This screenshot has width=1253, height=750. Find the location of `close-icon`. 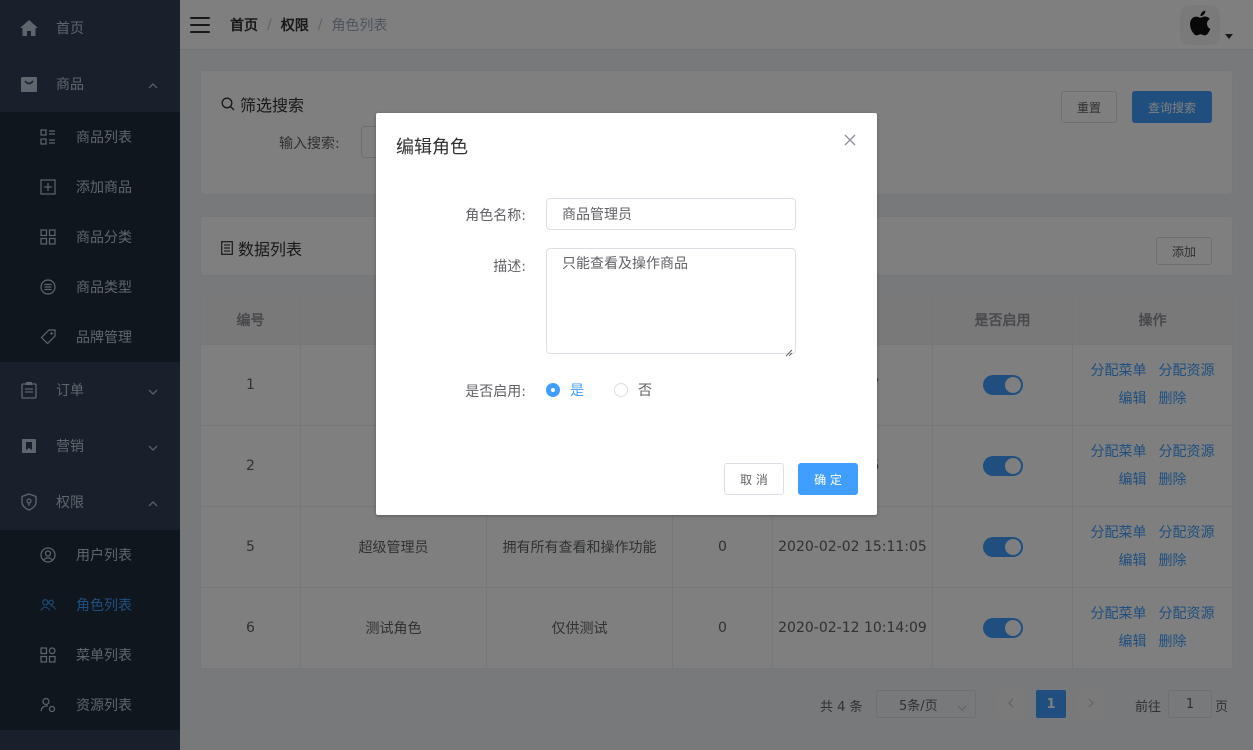

close-icon is located at coordinates (850, 140).